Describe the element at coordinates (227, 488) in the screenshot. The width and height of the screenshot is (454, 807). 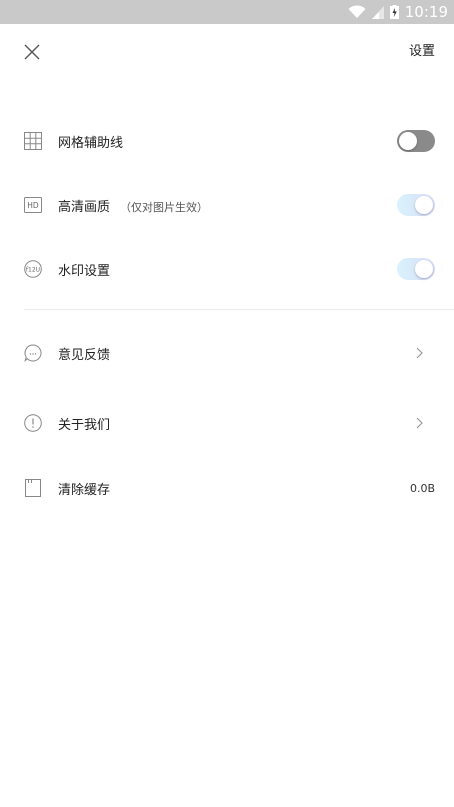
I see `setting-row-clear-cache: 清除缓存 0.0B` at that location.